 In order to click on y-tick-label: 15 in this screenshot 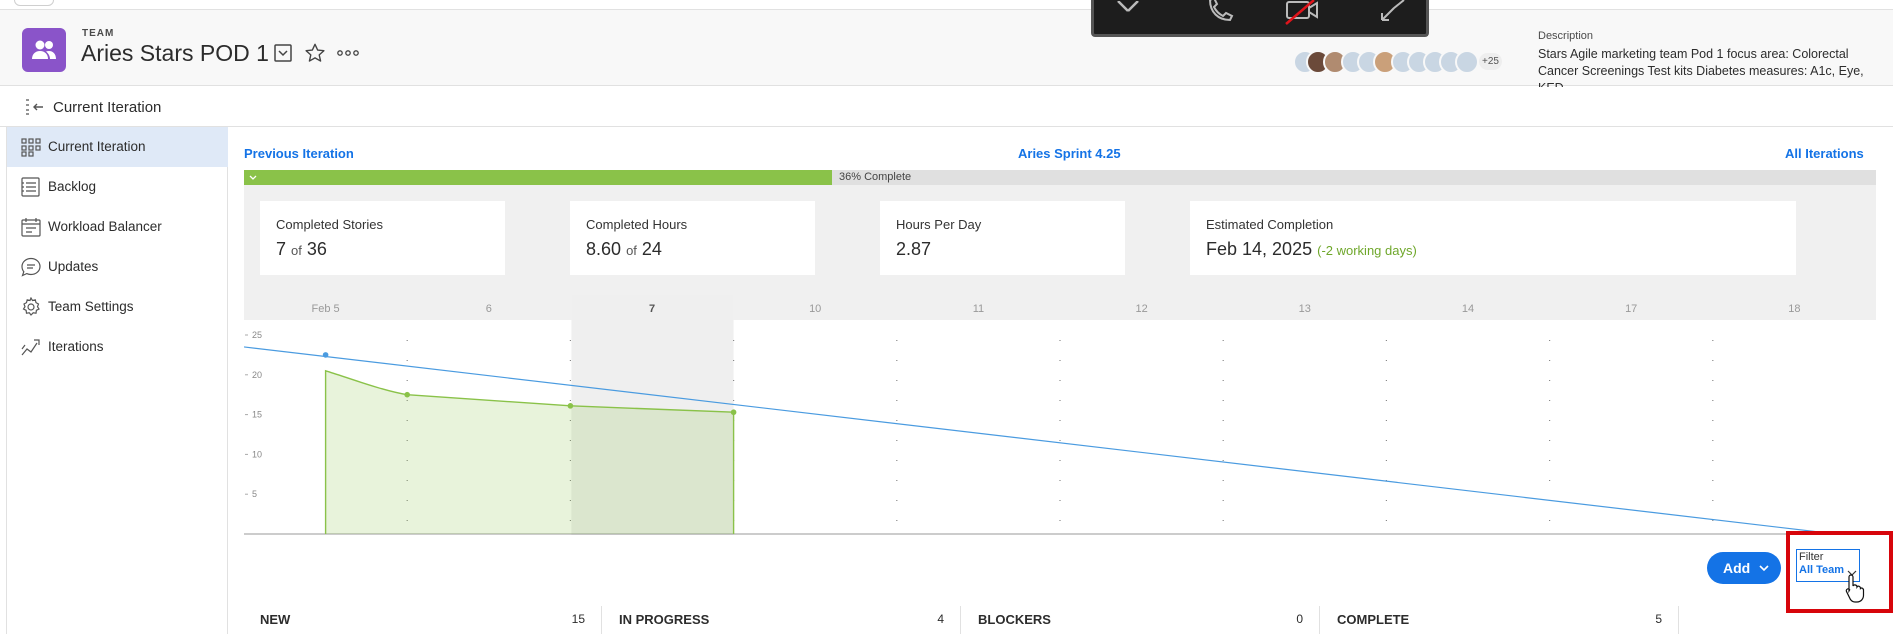, I will do `click(257, 415)`.